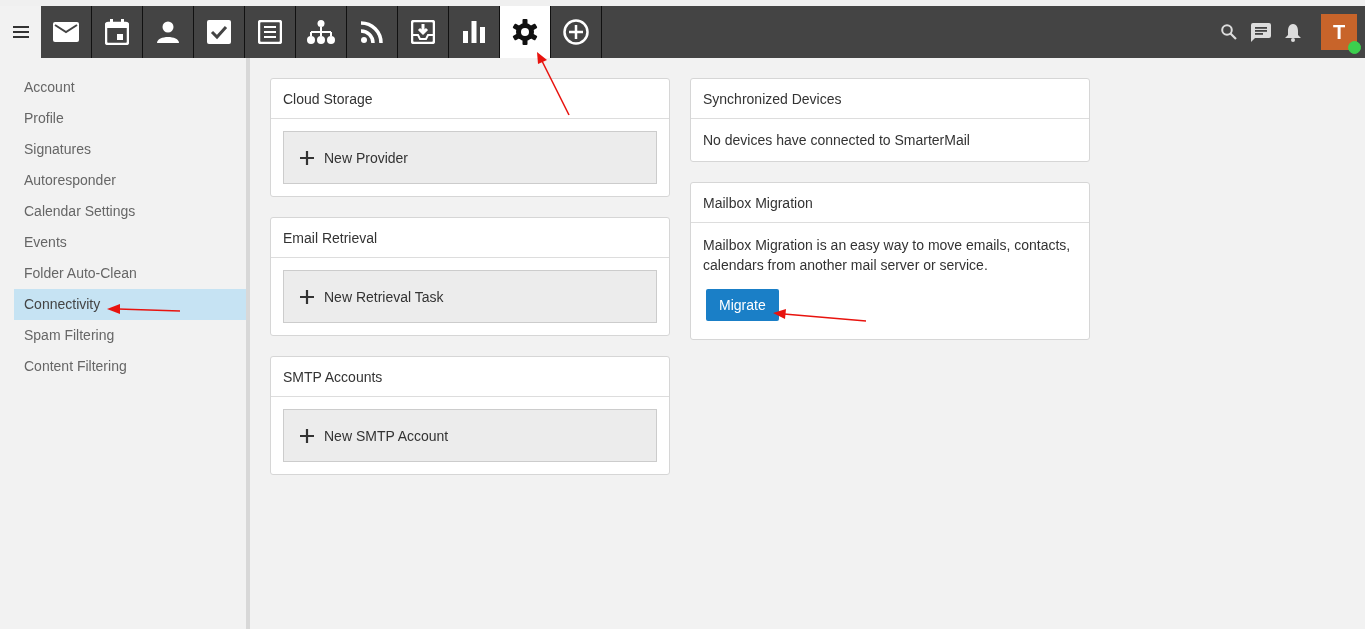 The width and height of the screenshot is (1365, 629). What do you see at coordinates (130, 87) in the screenshot?
I see `sidebar-item: Account` at bounding box center [130, 87].